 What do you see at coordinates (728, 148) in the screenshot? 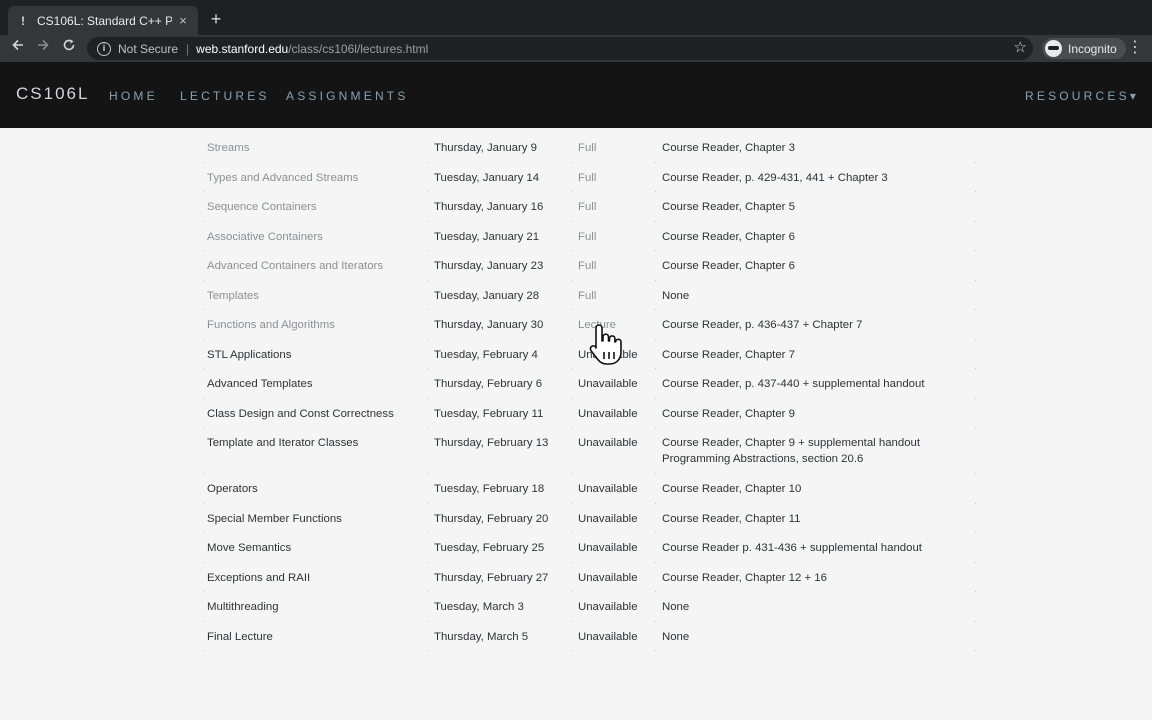
I see `lecture-reading: Course Reader, Chapter 3` at bounding box center [728, 148].